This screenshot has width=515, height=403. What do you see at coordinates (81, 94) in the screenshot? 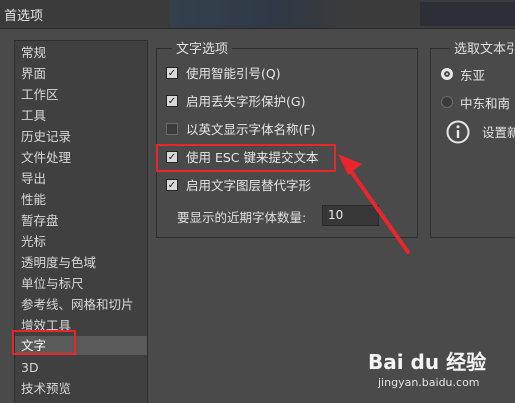
I see `sidebar-item-workspace: 工作区` at bounding box center [81, 94].